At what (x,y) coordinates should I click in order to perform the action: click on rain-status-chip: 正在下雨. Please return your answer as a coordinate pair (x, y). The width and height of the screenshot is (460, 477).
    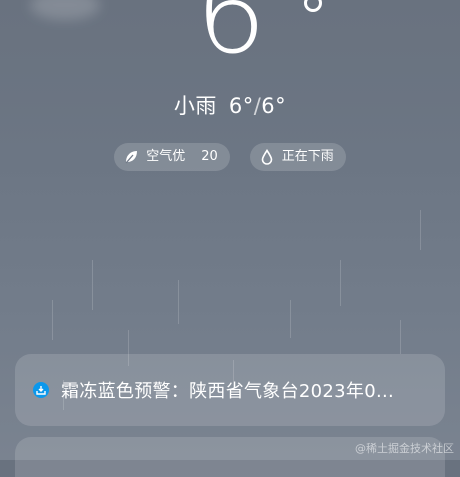
    Looking at the image, I should click on (297, 157).